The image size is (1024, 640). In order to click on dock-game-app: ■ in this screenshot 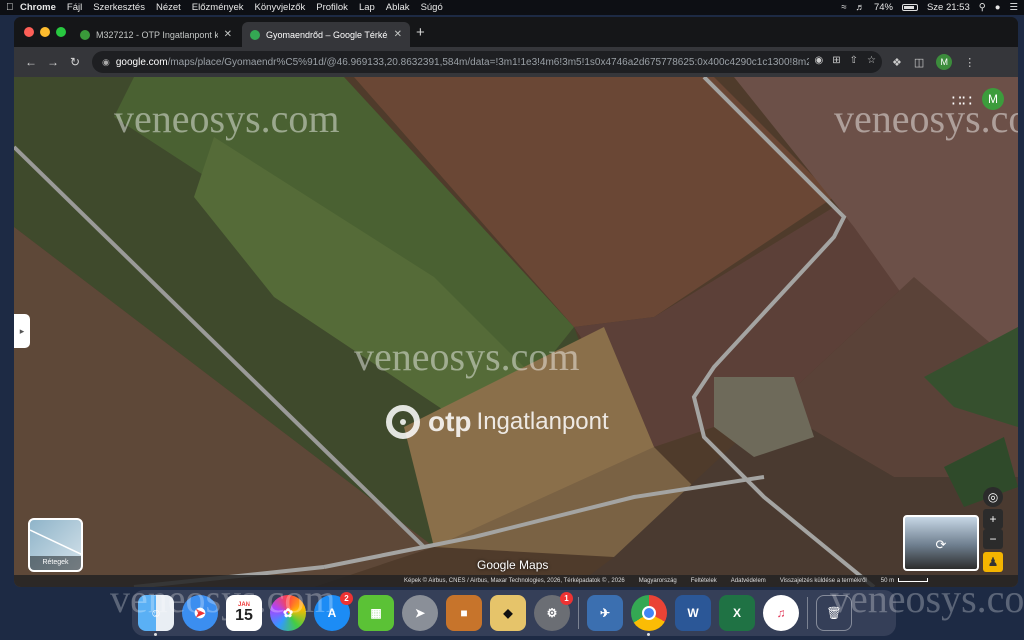, I will do `click(464, 613)`.